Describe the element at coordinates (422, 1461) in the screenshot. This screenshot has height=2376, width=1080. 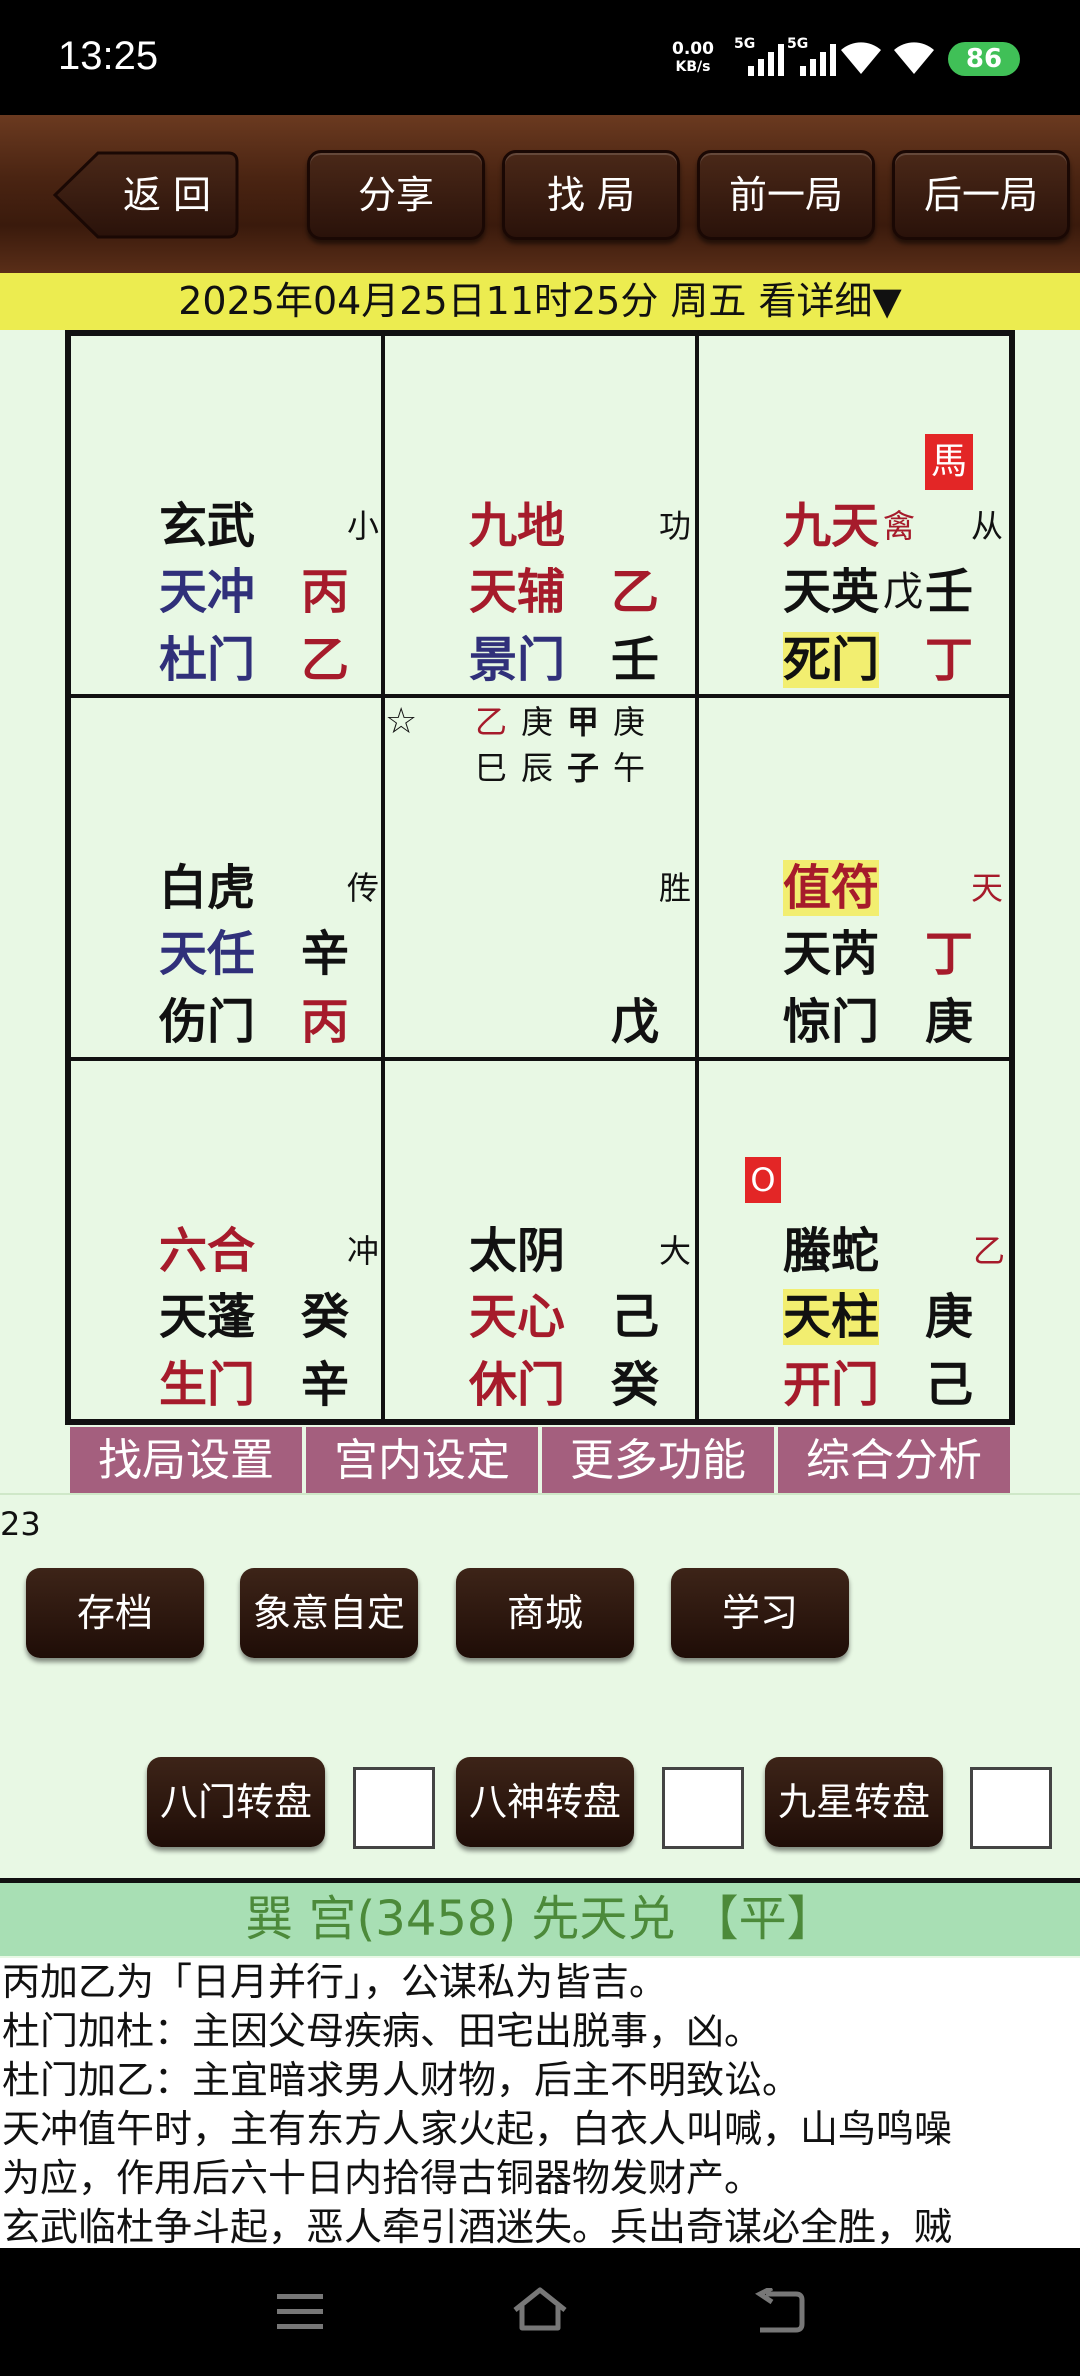
I see `tab-palace-settings: 宫内设定` at that location.